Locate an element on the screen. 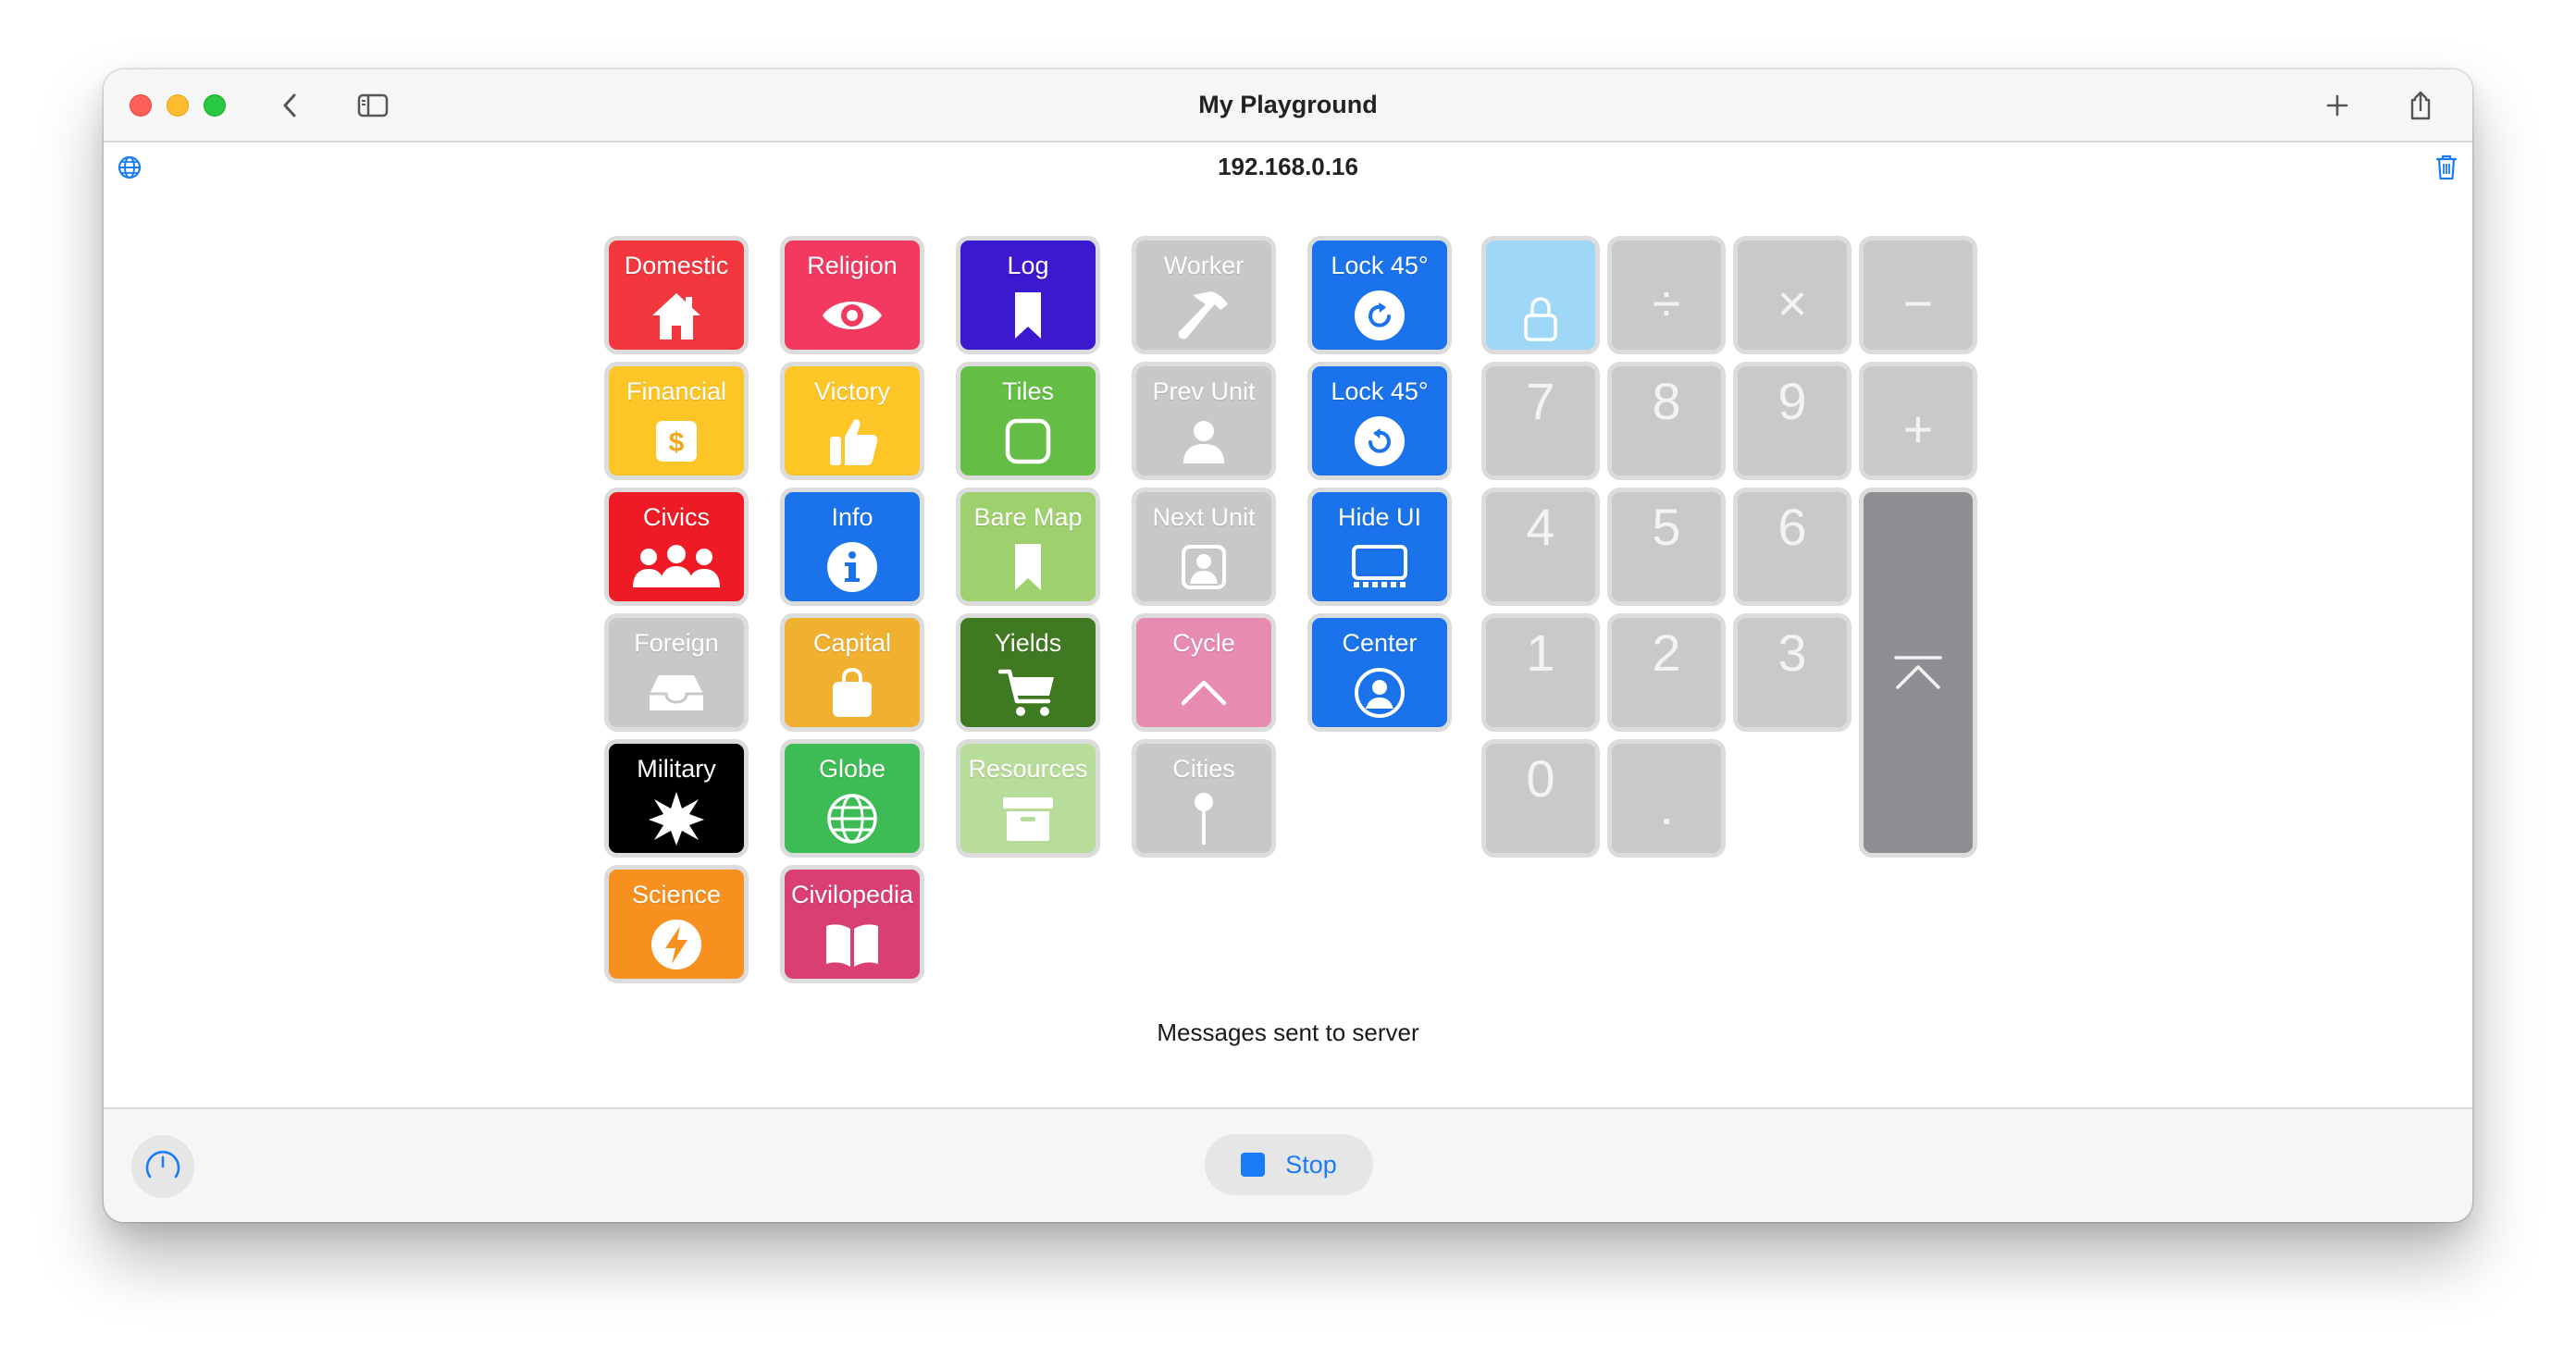 The height and width of the screenshot is (1358, 2576). tile-prevunit-button: Prev Unit is located at coordinates (1204, 421).